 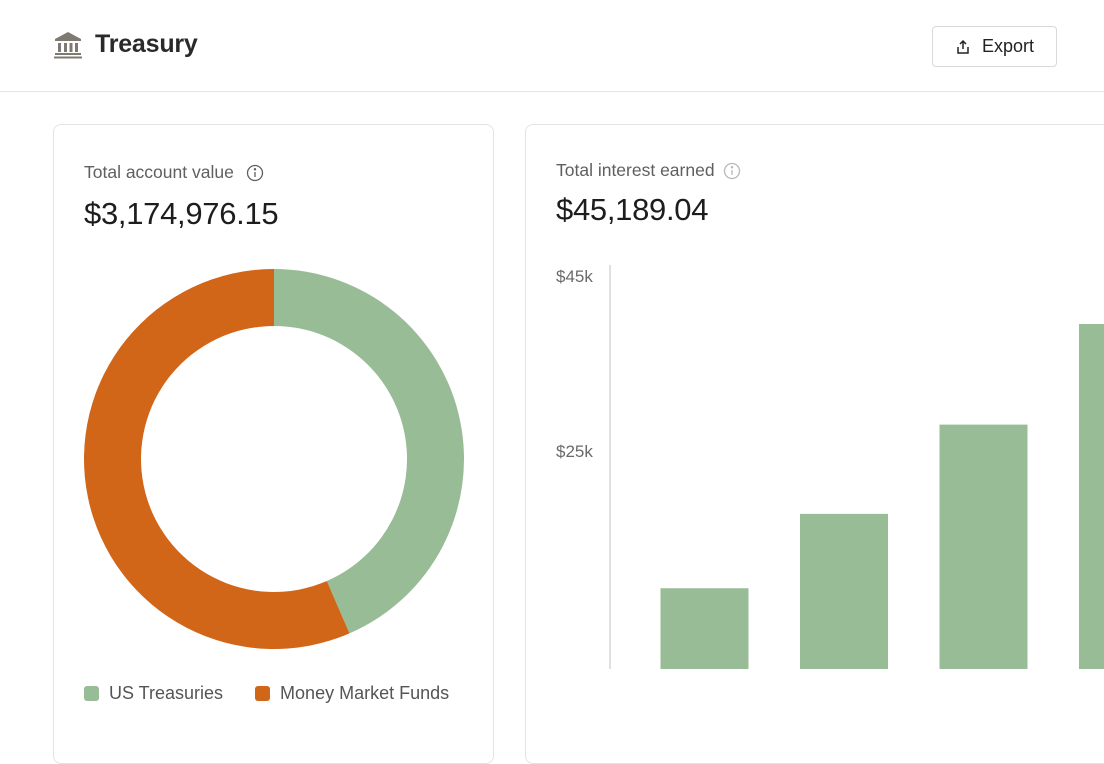 What do you see at coordinates (365, 693) in the screenshot?
I see `legend-label-money-market-funds: Money Market Funds` at bounding box center [365, 693].